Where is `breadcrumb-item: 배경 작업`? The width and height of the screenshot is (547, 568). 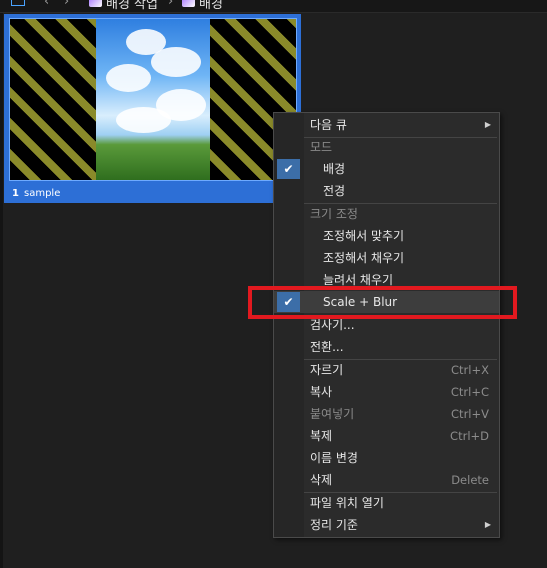 breadcrumb-item: 배경 작업 is located at coordinates (132, 6).